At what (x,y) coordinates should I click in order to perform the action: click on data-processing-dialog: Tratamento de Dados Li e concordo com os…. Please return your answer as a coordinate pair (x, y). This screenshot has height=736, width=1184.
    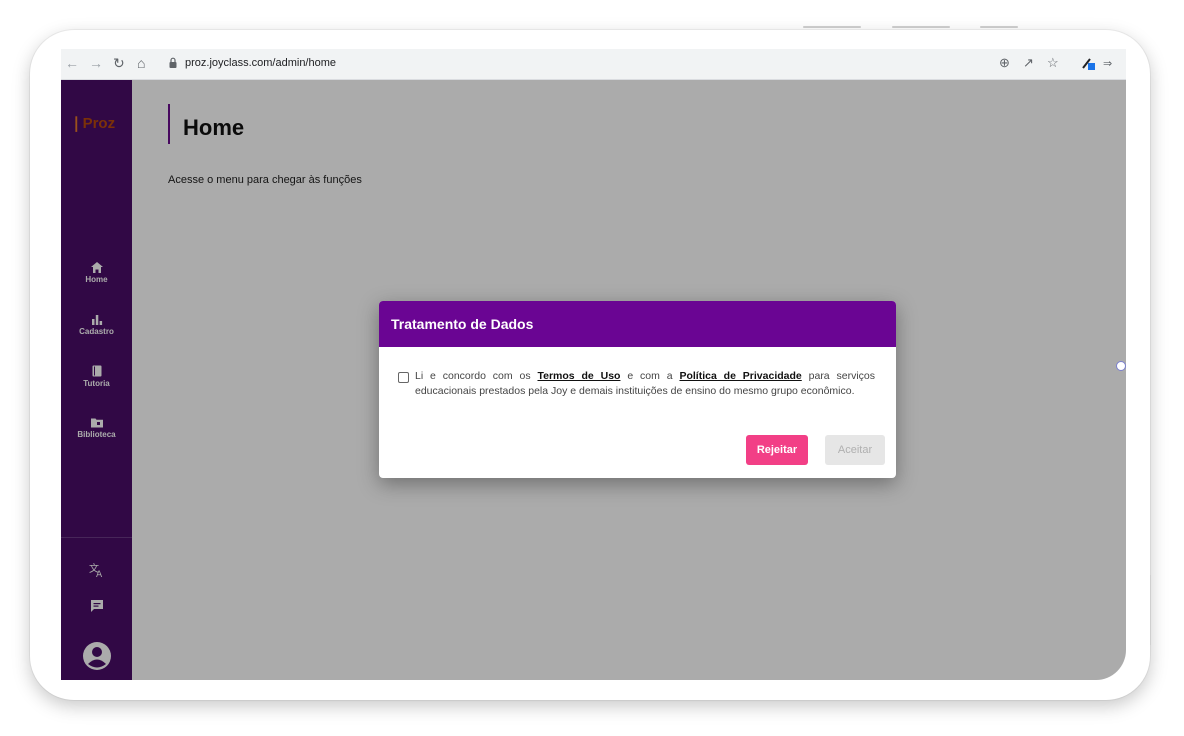
    Looking at the image, I should click on (637, 389).